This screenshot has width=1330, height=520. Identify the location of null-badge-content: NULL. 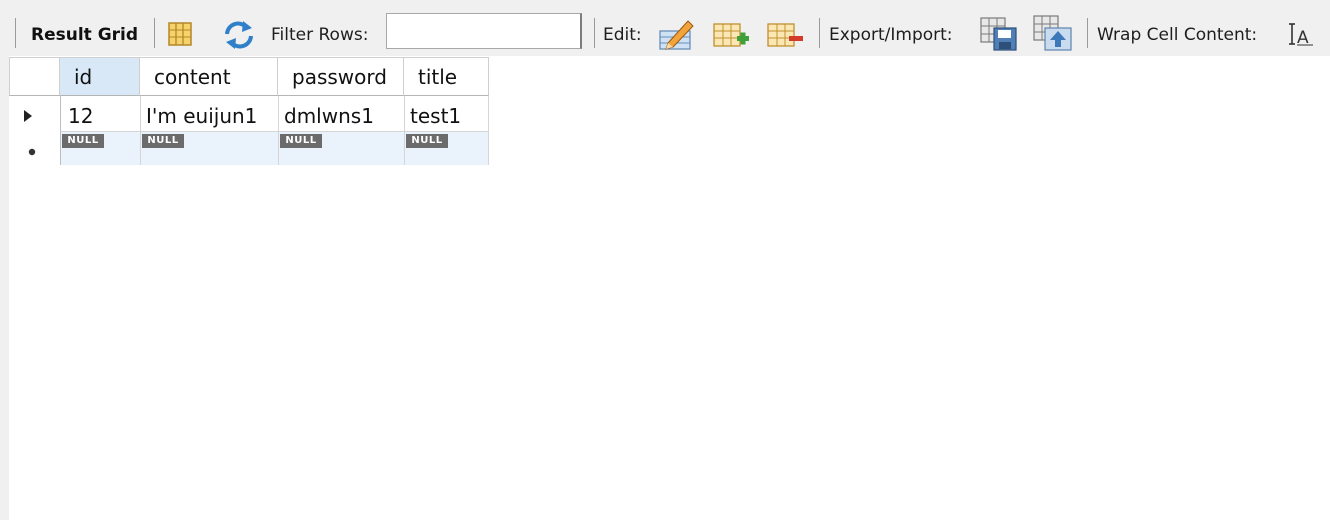
(163, 141).